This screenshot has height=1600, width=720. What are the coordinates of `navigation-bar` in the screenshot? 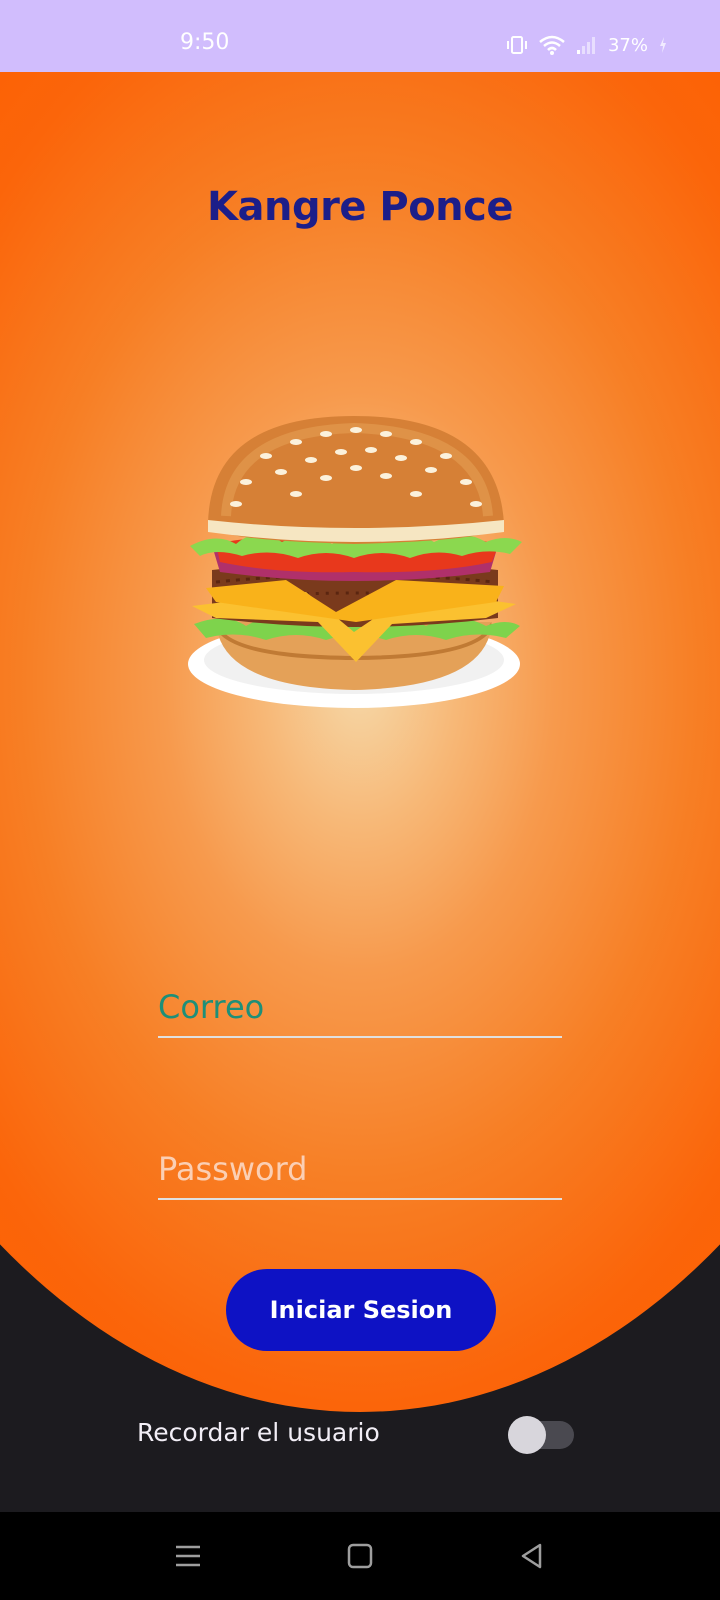 It's located at (360, 1556).